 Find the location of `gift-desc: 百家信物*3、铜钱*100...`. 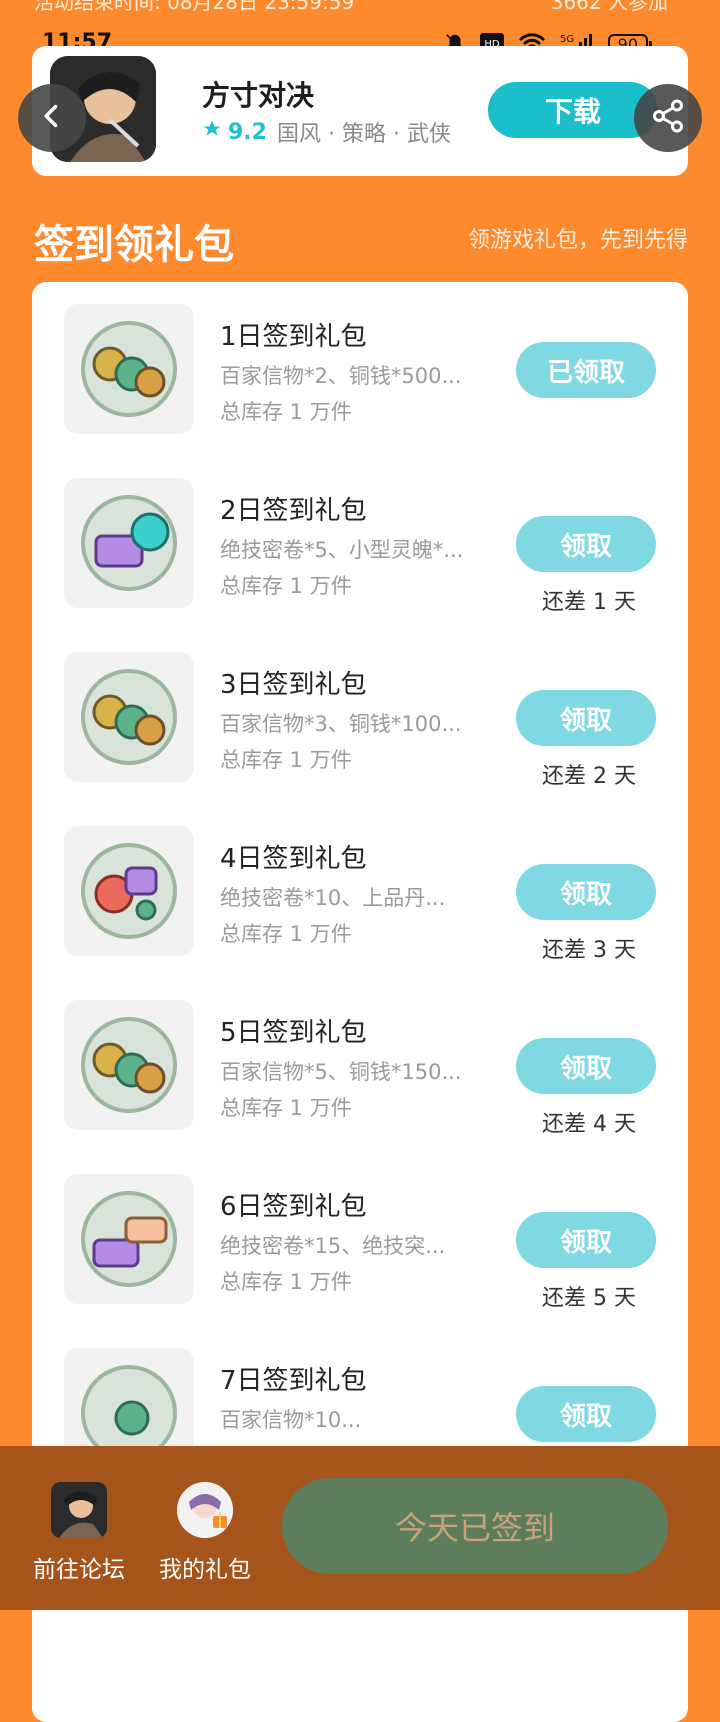

gift-desc: 百家信物*3、铜钱*100... is located at coordinates (341, 724).